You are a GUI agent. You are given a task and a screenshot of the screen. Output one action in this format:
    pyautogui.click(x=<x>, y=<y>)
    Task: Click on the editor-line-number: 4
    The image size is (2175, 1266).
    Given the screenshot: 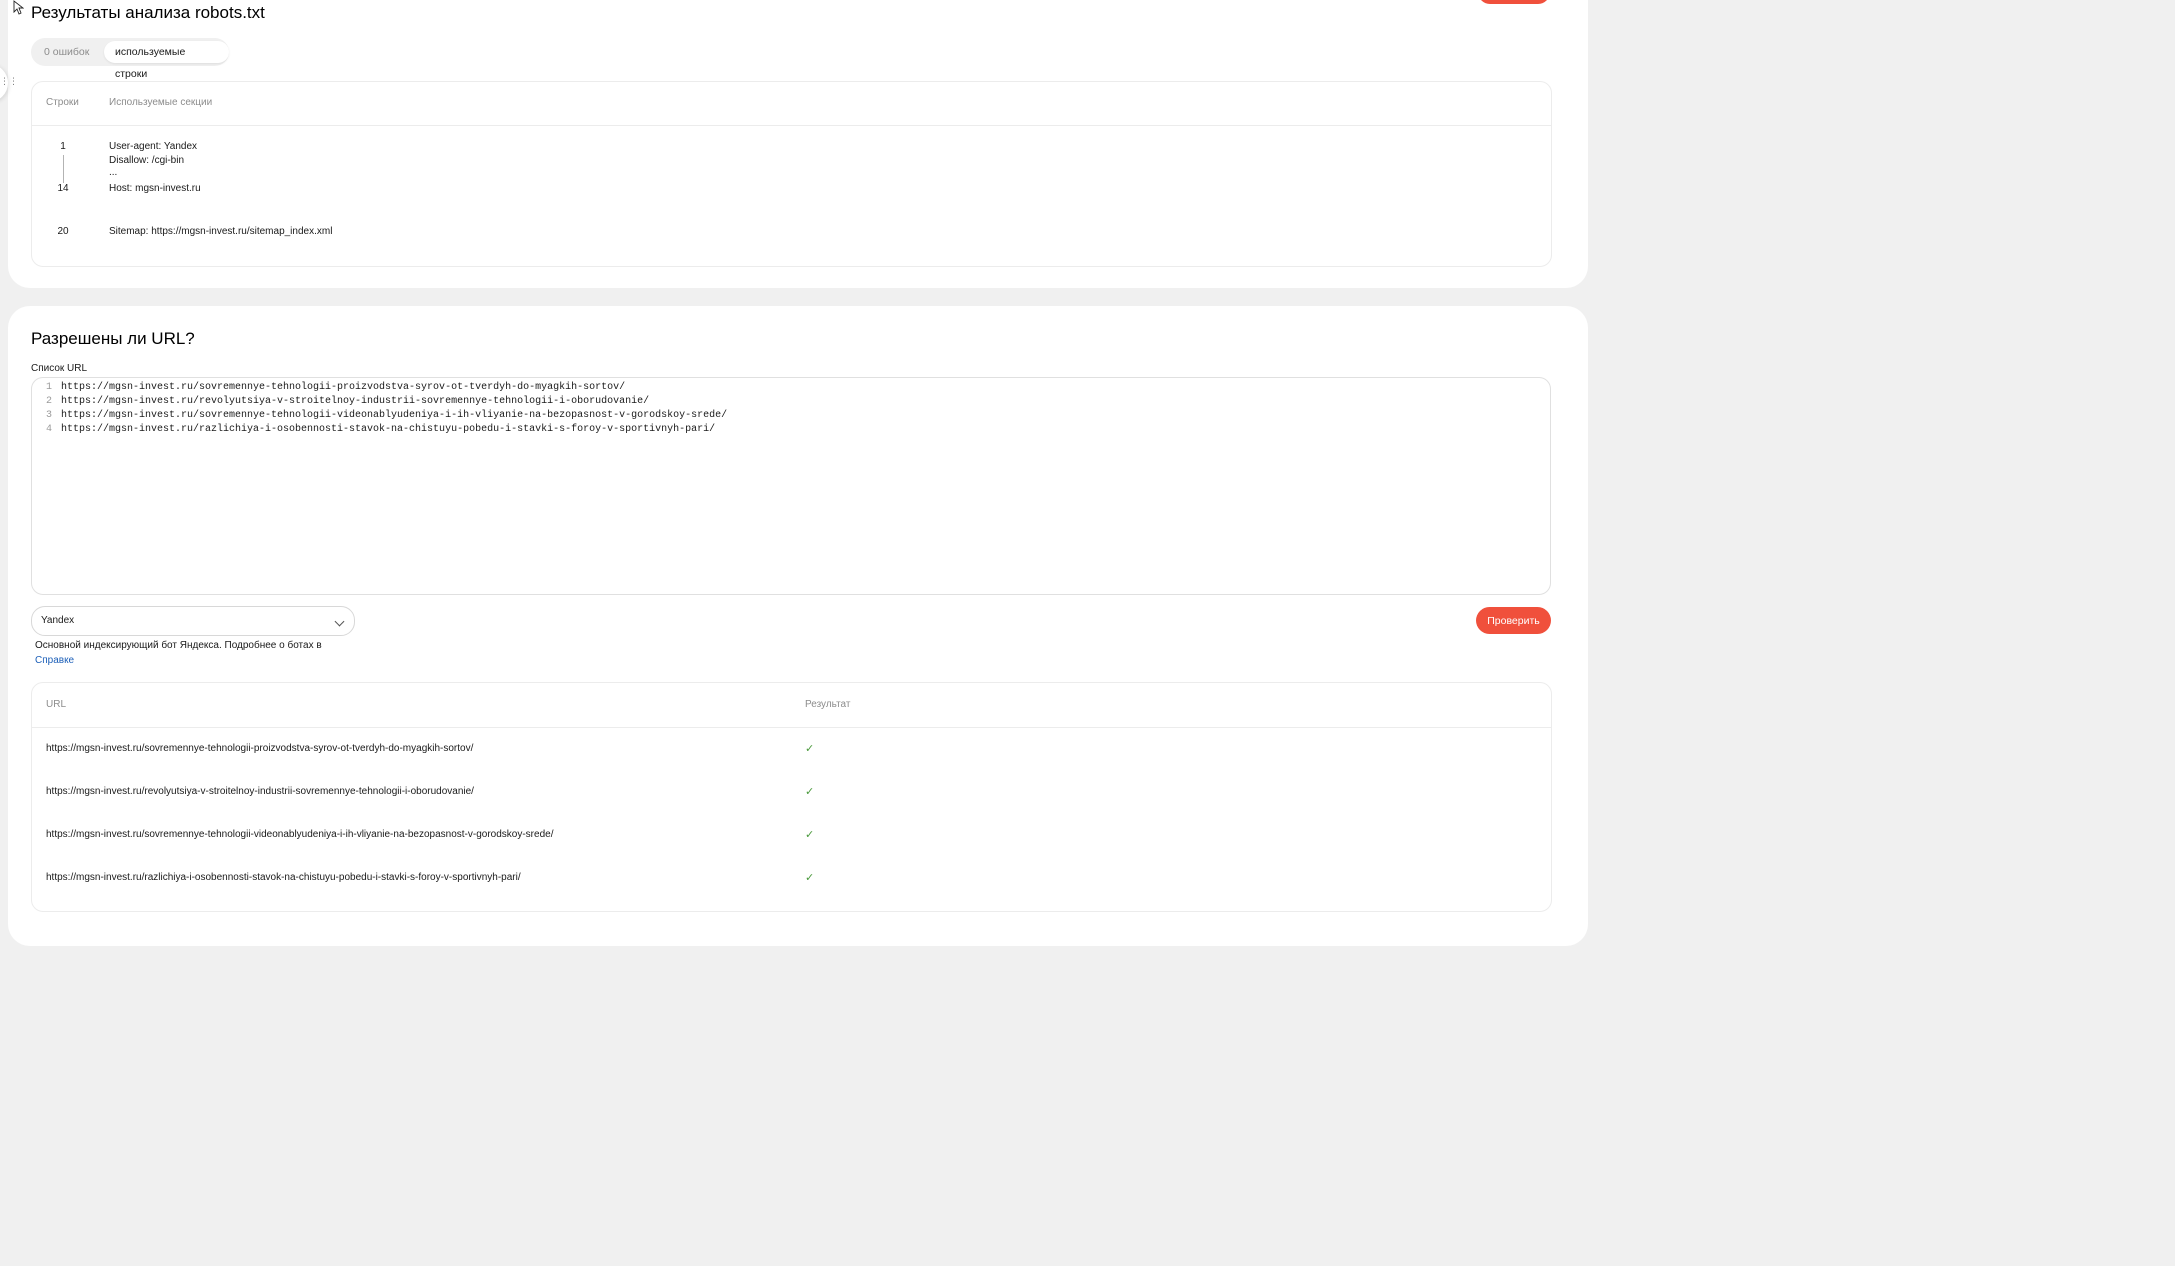 What is the action you would take?
    pyautogui.click(x=48, y=429)
    